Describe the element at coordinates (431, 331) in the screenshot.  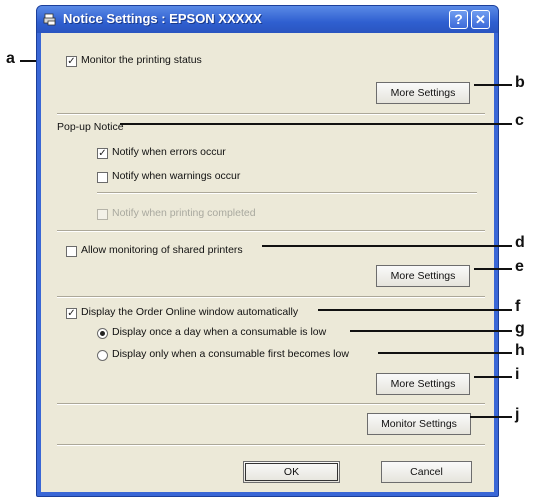
I see `callout-g-line` at that location.